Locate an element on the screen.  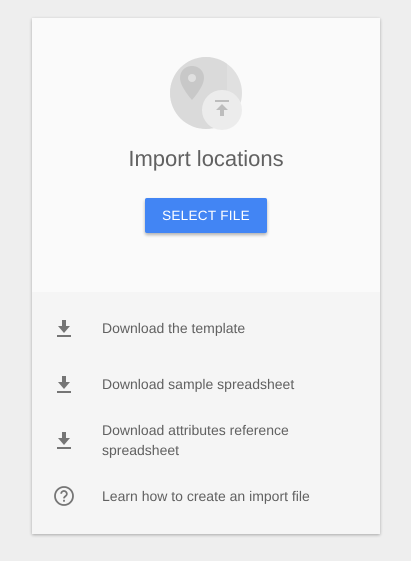
link: Download attributes reference spreadsheet is located at coordinates (217, 440).